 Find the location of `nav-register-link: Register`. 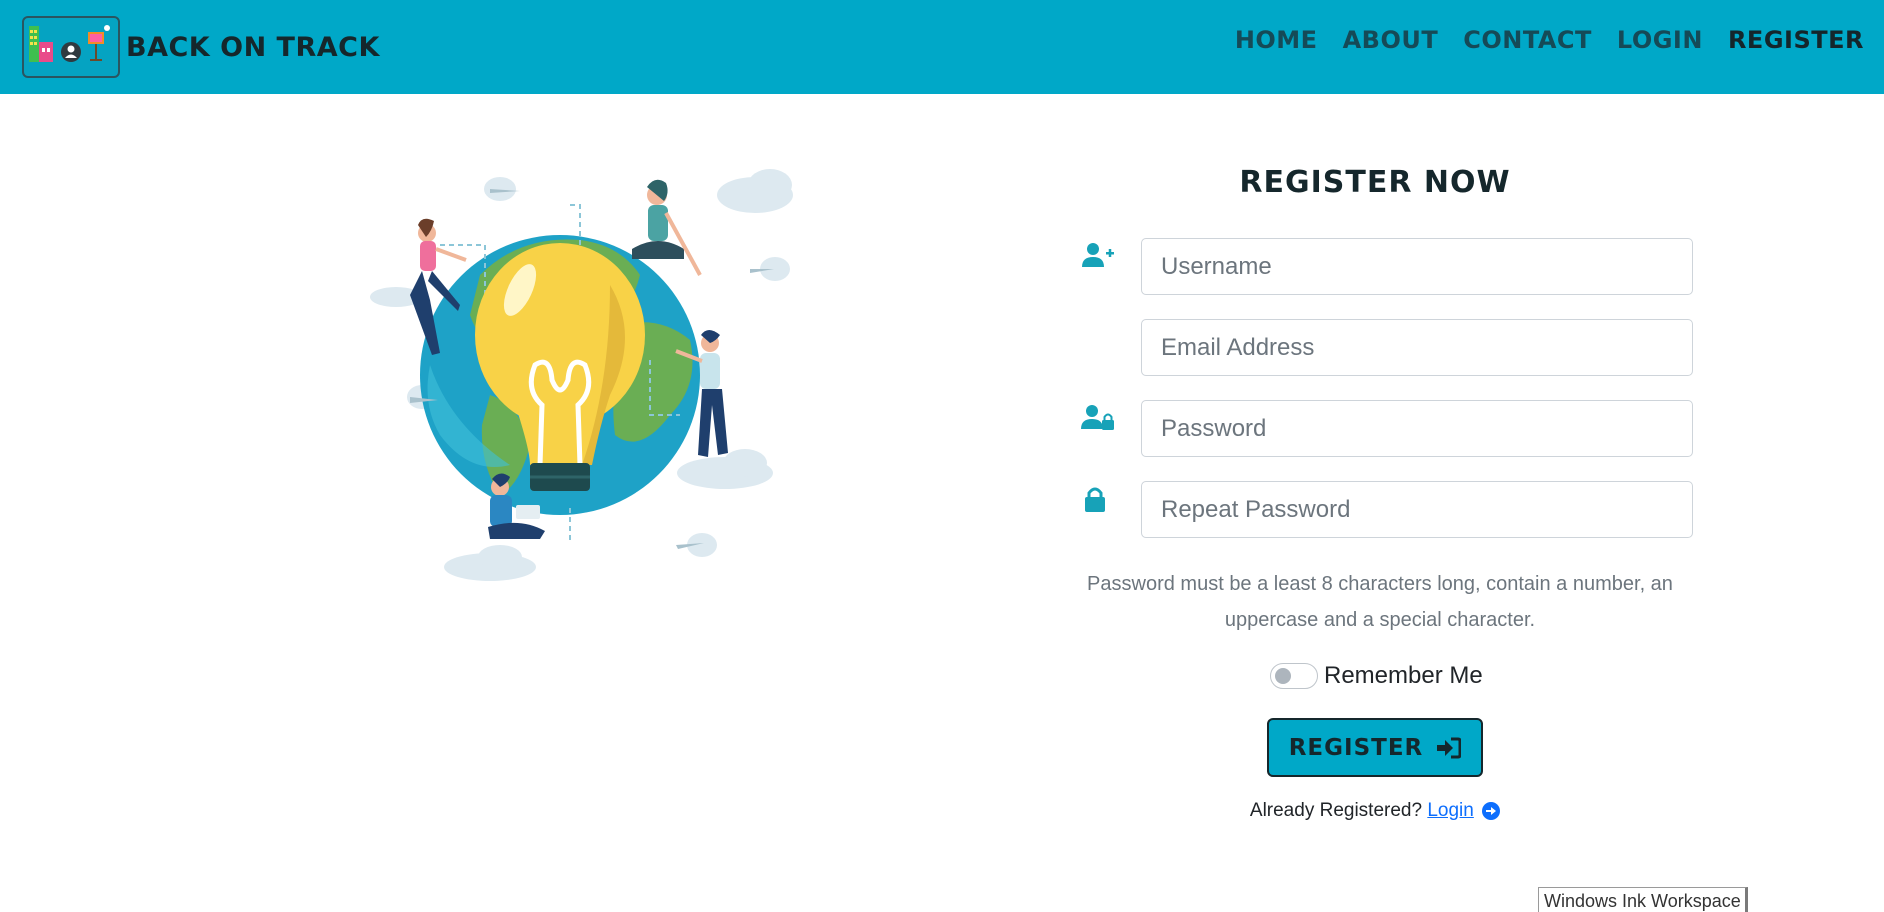

nav-register-link: Register is located at coordinates (1796, 40).